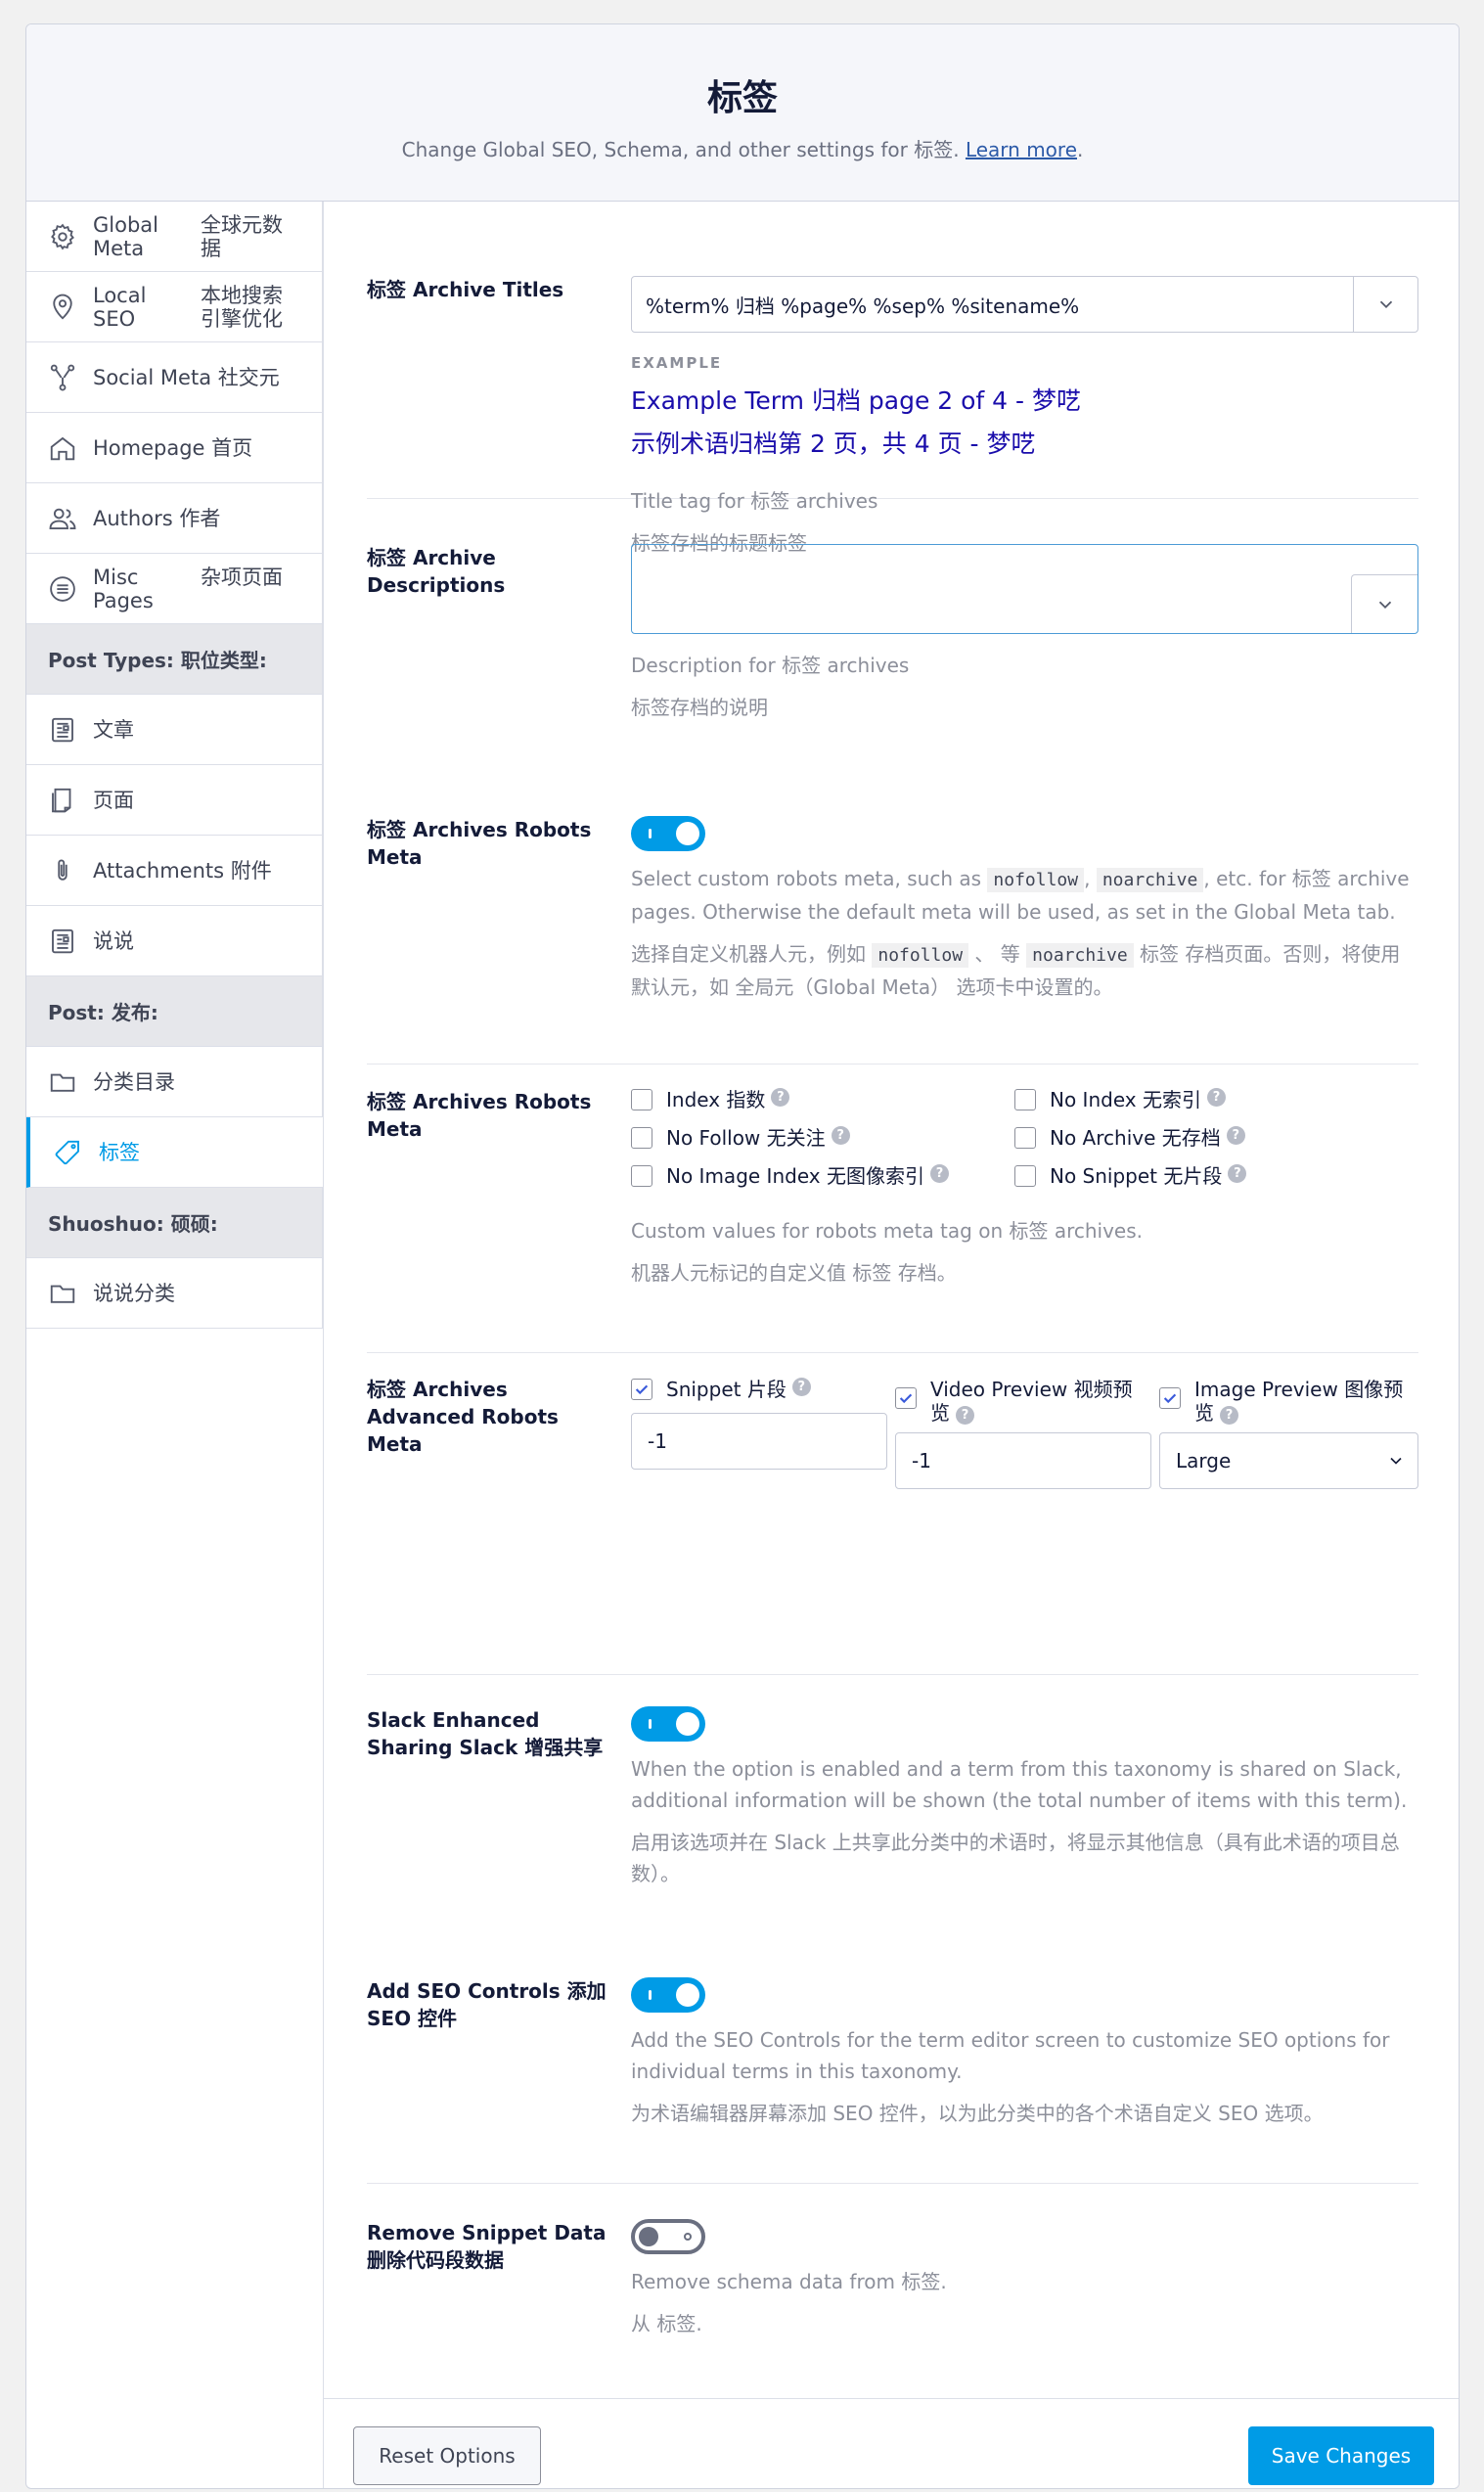  What do you see at coordinates (790, 1176) in the screenshot?
I see `checkbox-no-image-index: No Image Index 无图像索引?` at bounding box center [790, 1176].